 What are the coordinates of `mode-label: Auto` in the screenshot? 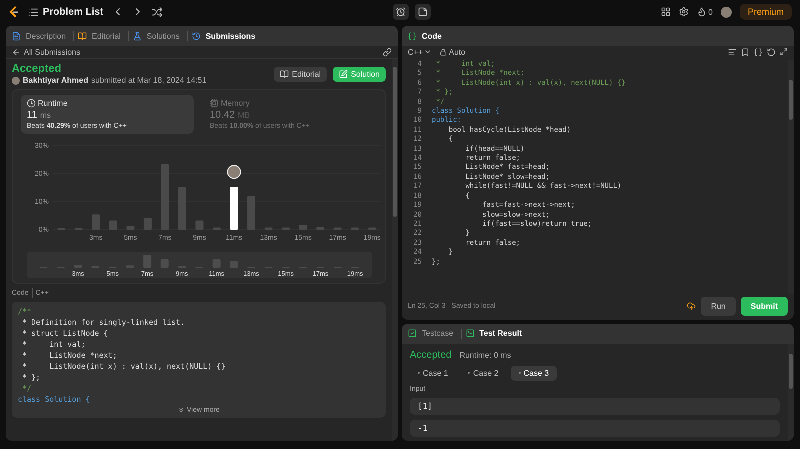 It's located at (457, 52).